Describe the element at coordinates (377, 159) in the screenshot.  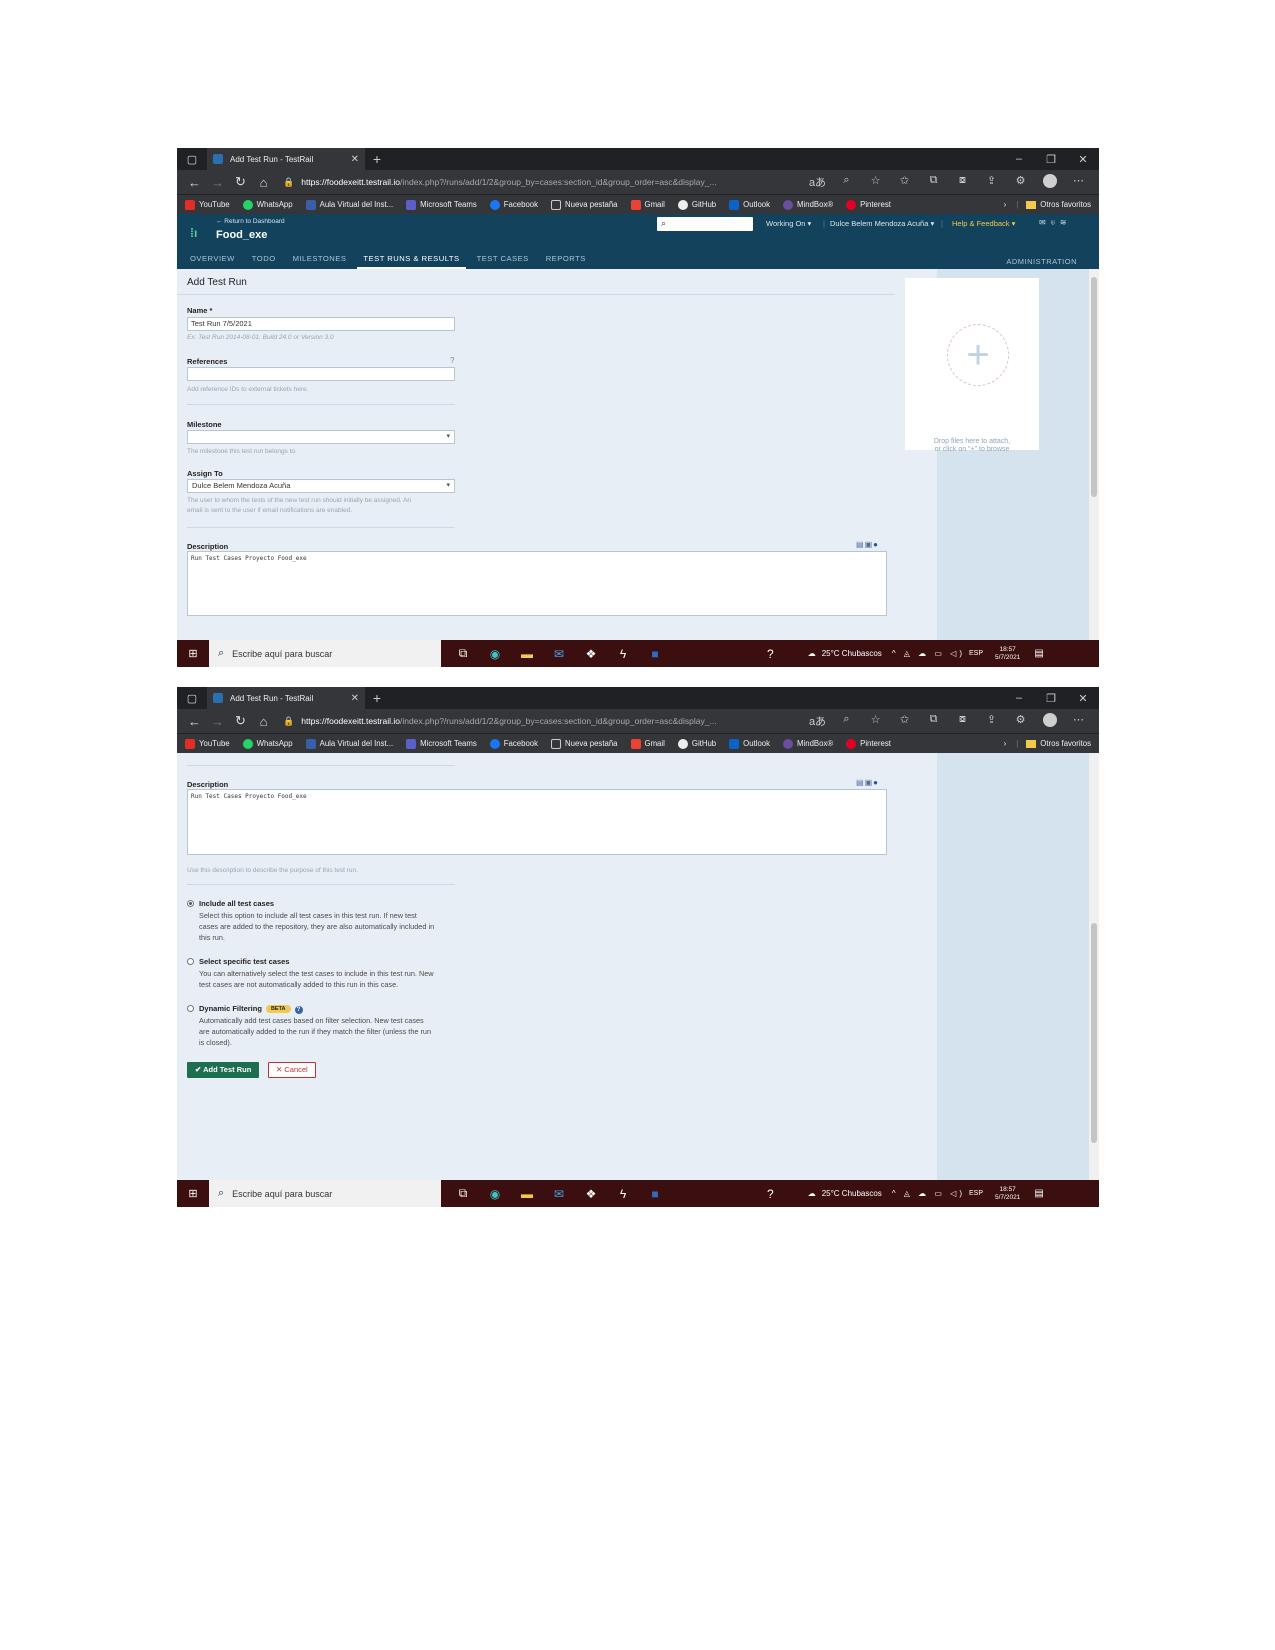
I see `new-tab-button: +` at that location.